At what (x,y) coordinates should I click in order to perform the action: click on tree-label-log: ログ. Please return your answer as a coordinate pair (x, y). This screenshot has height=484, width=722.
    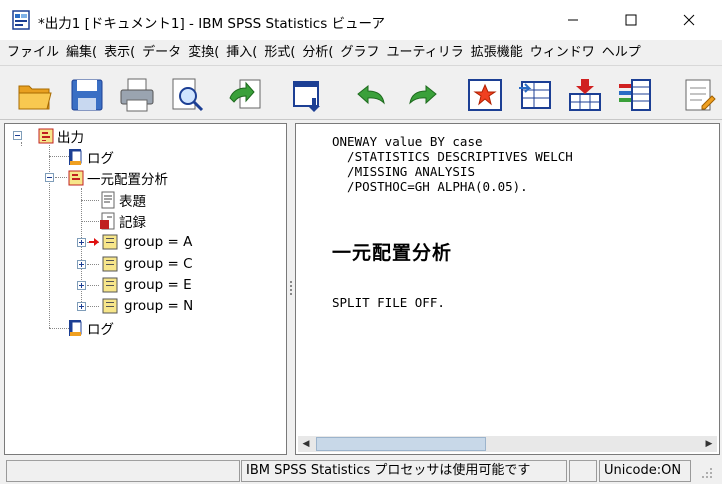
    Looking at the image, I should click on (100, 159).